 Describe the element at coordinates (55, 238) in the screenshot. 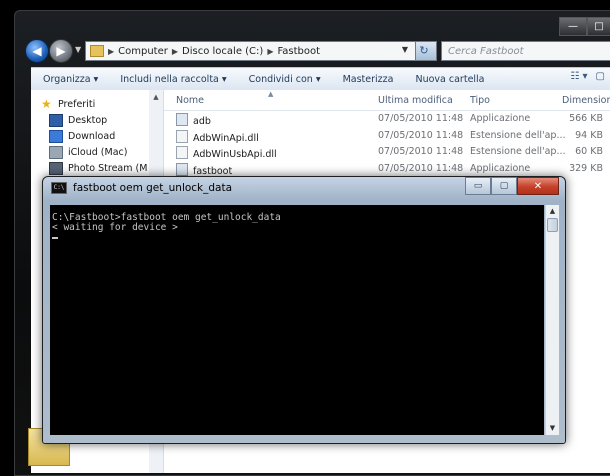

I see `text-cursor` at that location.